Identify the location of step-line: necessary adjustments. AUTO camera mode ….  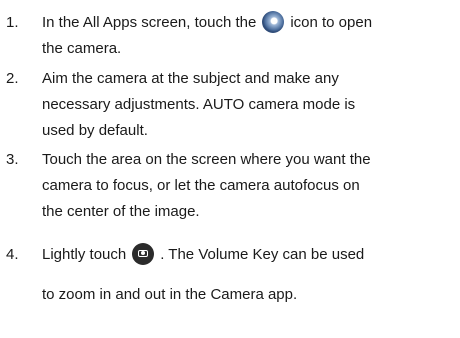
(199, 104).